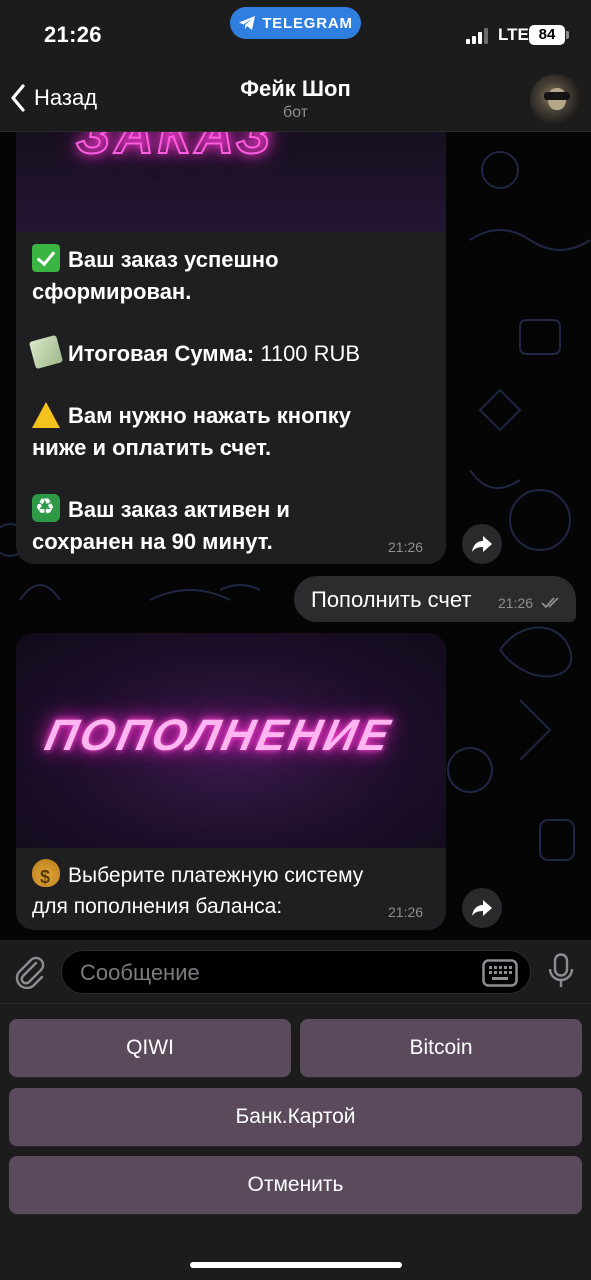  What do you see at coordinates (477, 36) in the screenshot?
I see `signal-icon` at bounding box center [477, 36].